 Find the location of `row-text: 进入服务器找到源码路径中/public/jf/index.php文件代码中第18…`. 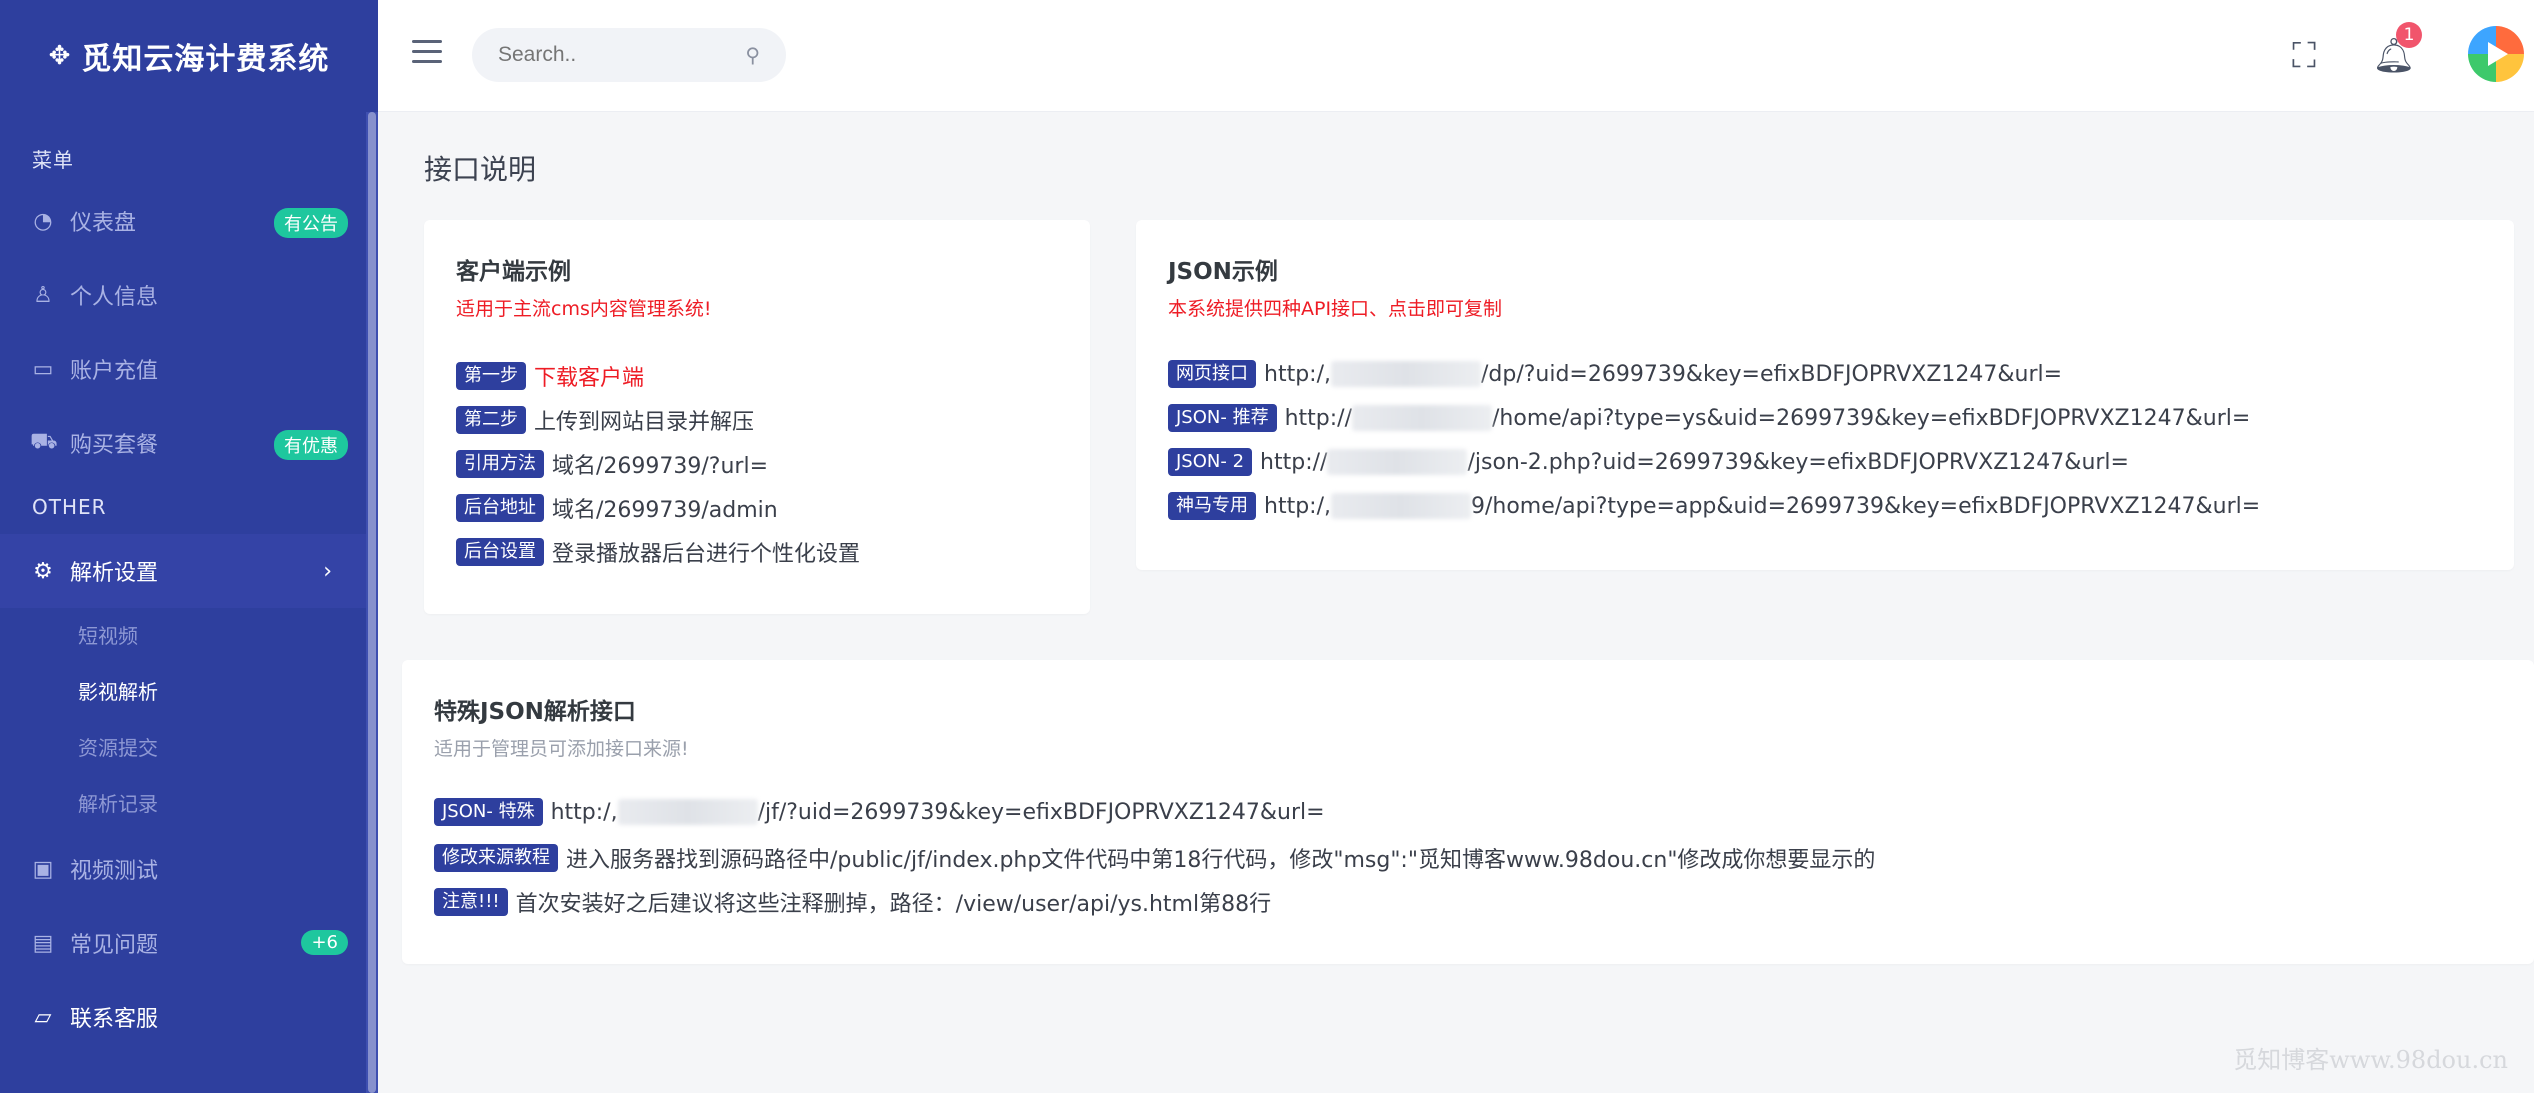

row-text: 进入服务器找到源码路径中/public/jf/index.php文件代码中第18… is located at coordinates (1221, 860).